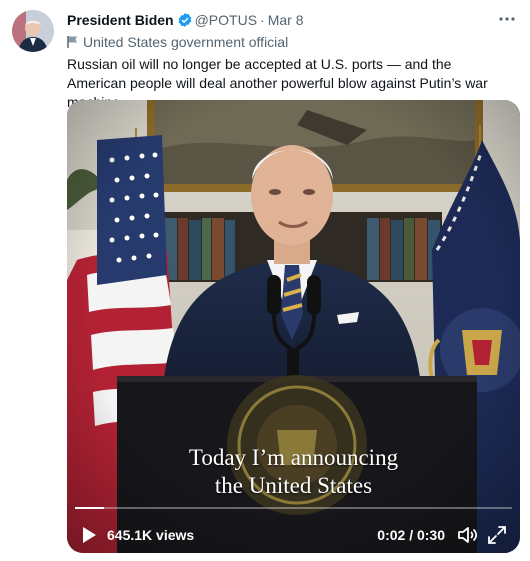 The image size is (530, 561). I want to click on author-handle: @POTUS, so click(226, 20).